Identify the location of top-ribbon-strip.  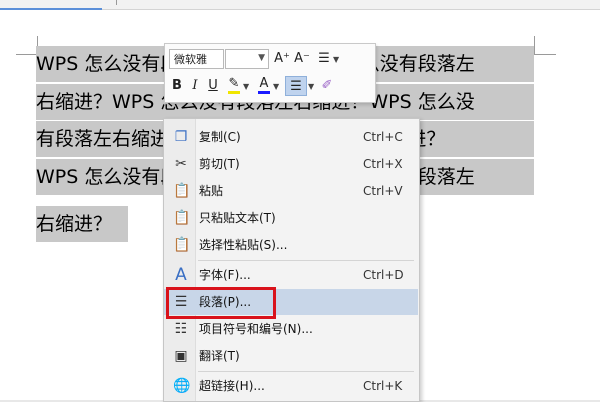
(300, 5).